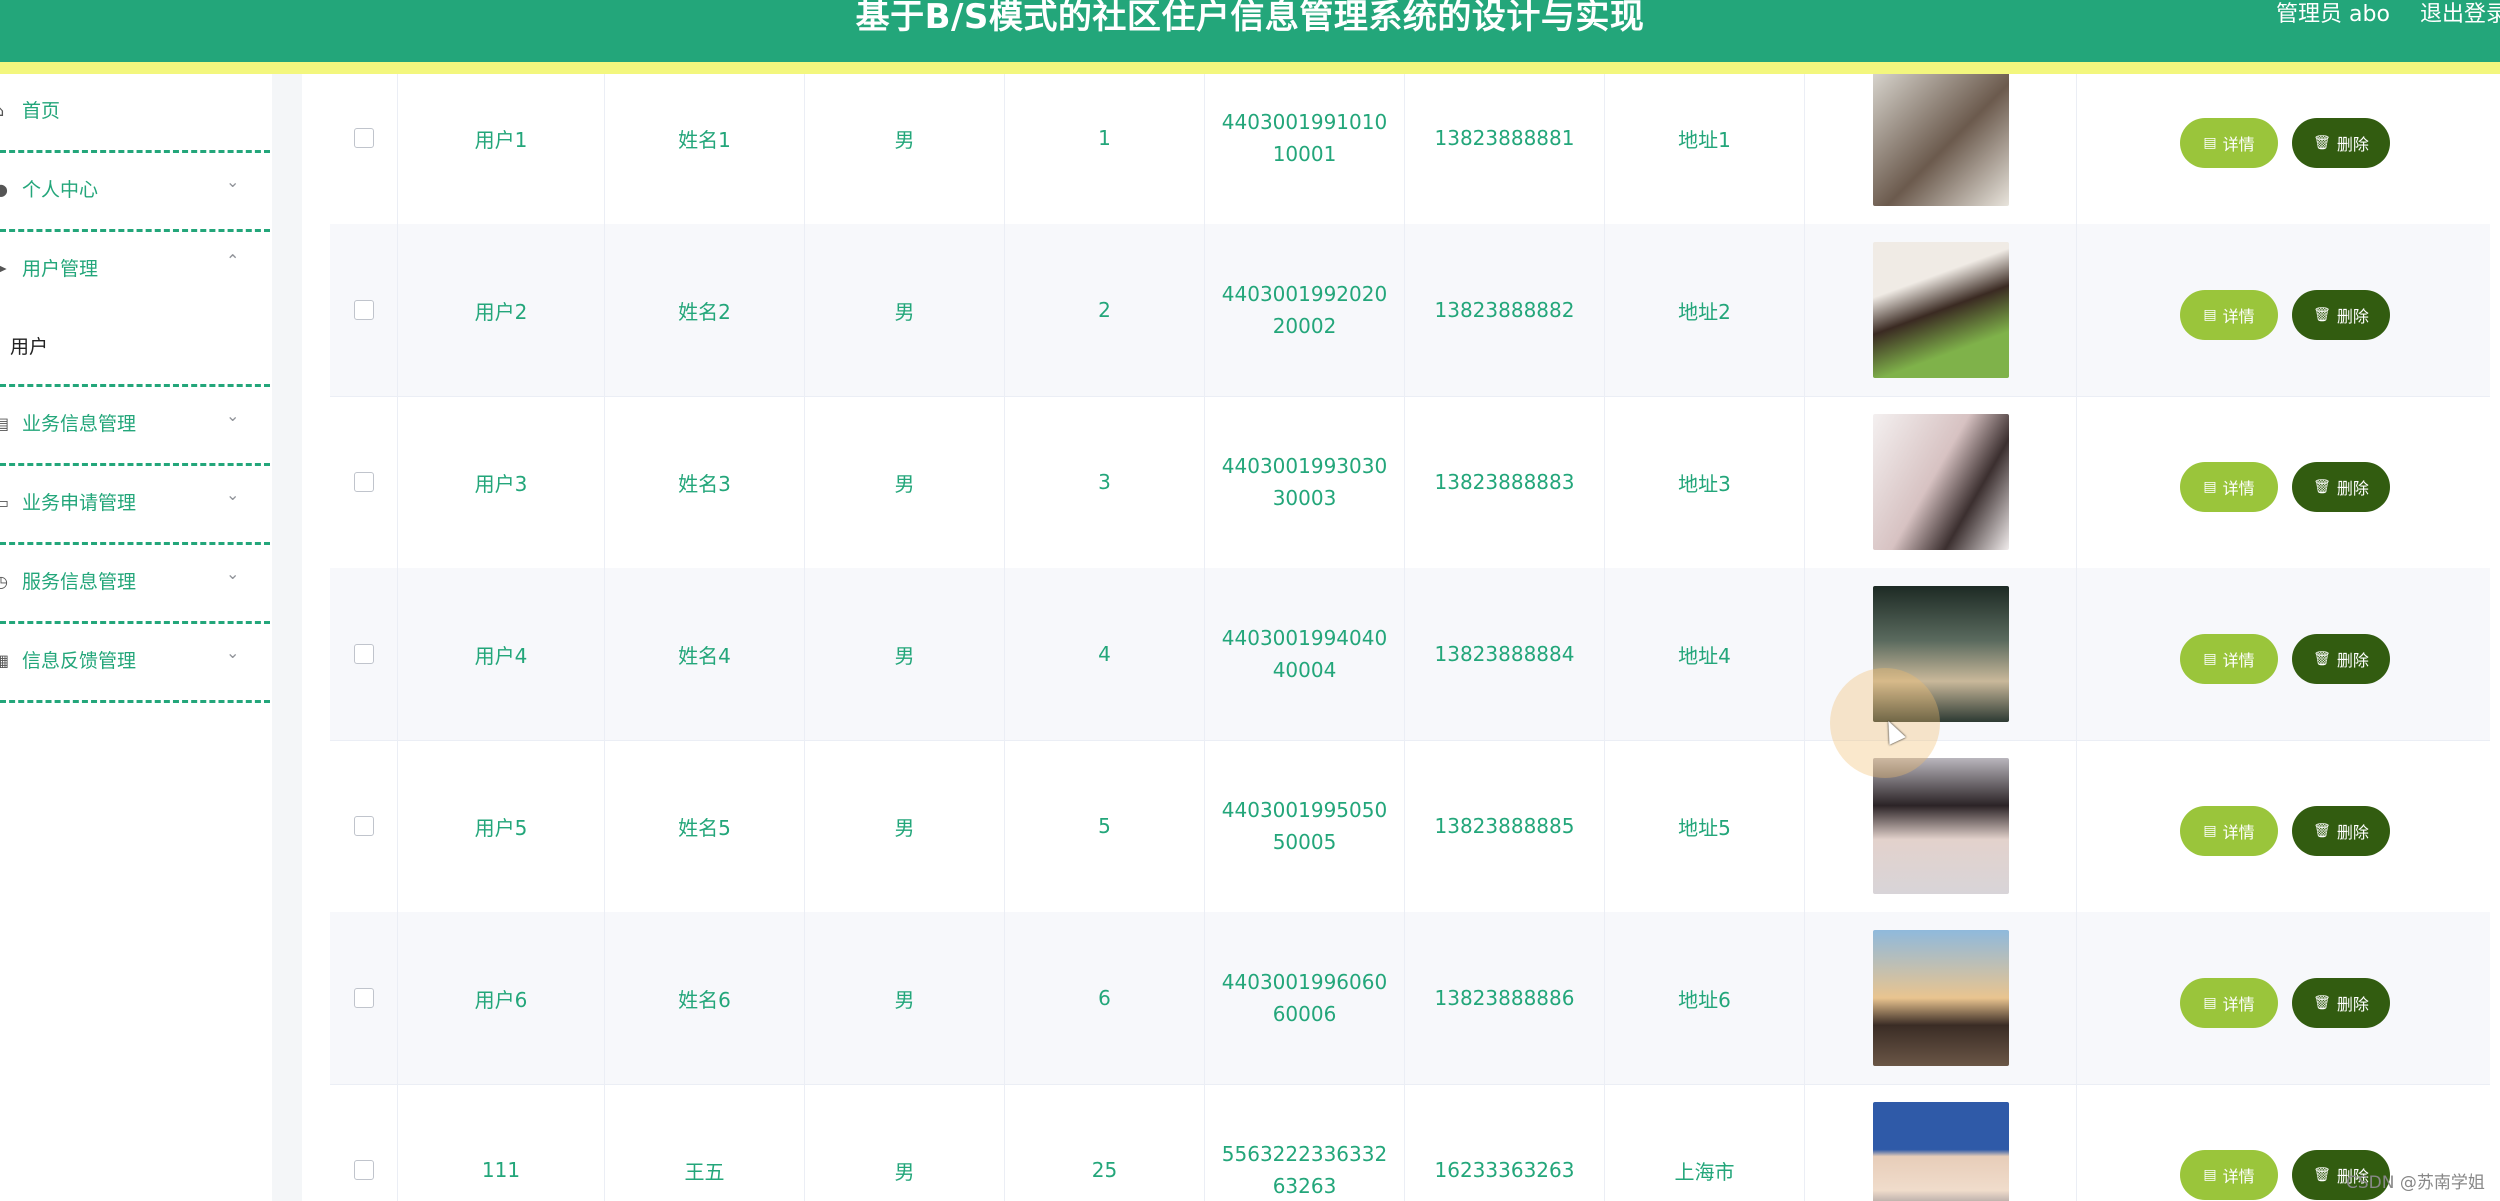  Describe the element at coordinates (2460, 15) in the screenshot. I see `logout-link: 退出登录` at that location.